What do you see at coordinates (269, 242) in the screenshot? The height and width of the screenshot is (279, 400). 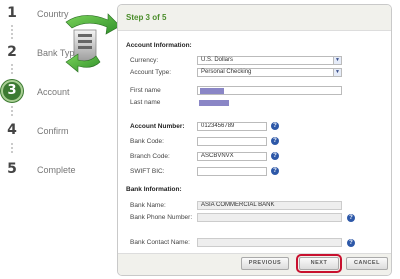 I see `bank-contact-field` at bounding box center [269, 242].